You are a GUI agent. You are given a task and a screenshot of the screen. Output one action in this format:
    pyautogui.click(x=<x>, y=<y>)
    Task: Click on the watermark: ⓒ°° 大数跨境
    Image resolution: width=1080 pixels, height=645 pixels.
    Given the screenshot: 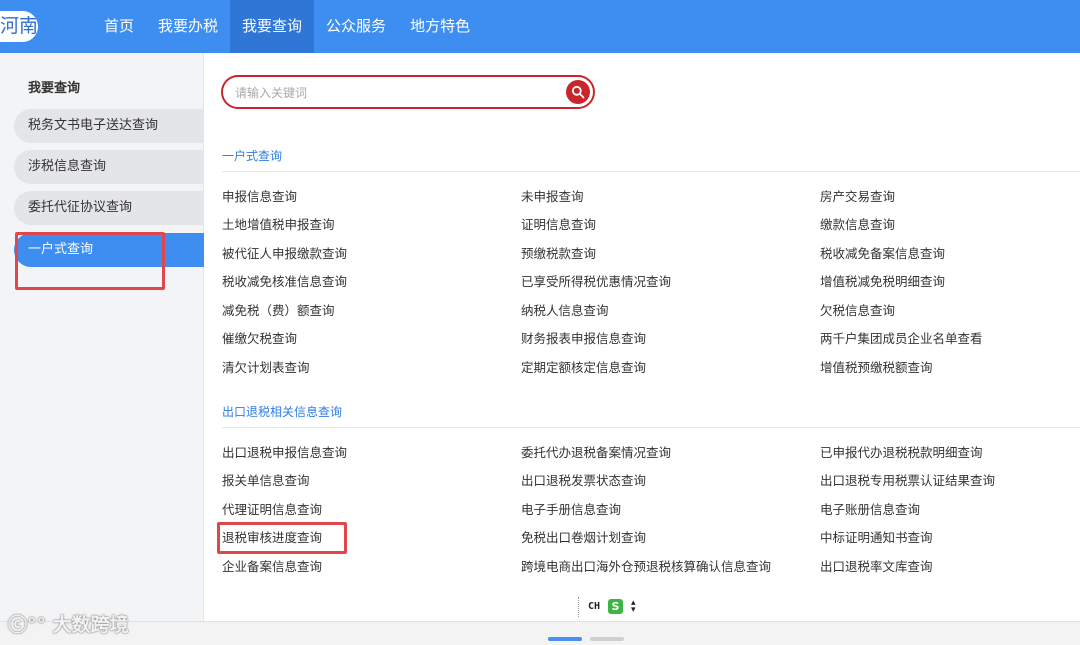 What is the action you would take?
    pyautogui.click(x=68, y=623)
    